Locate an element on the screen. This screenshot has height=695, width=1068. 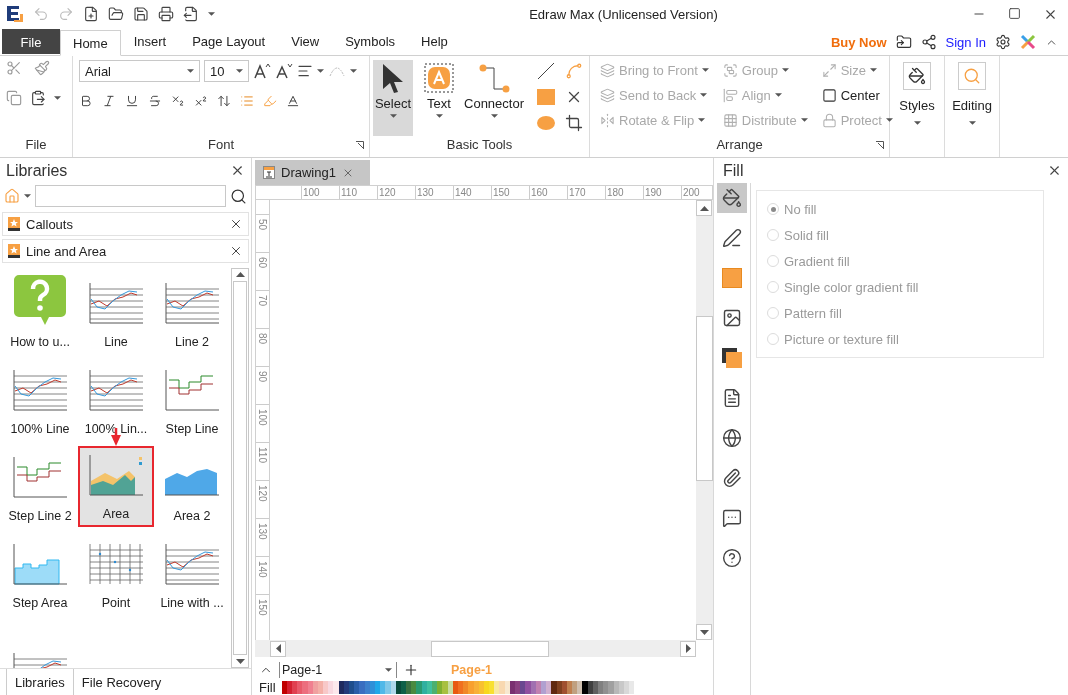
highlight-icon is located at coordinates (270, 101).